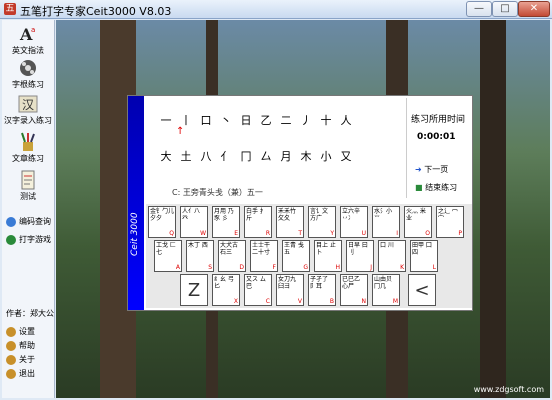  I want to click on sidebar-item-game: 打字游戏, so click(28, 239).